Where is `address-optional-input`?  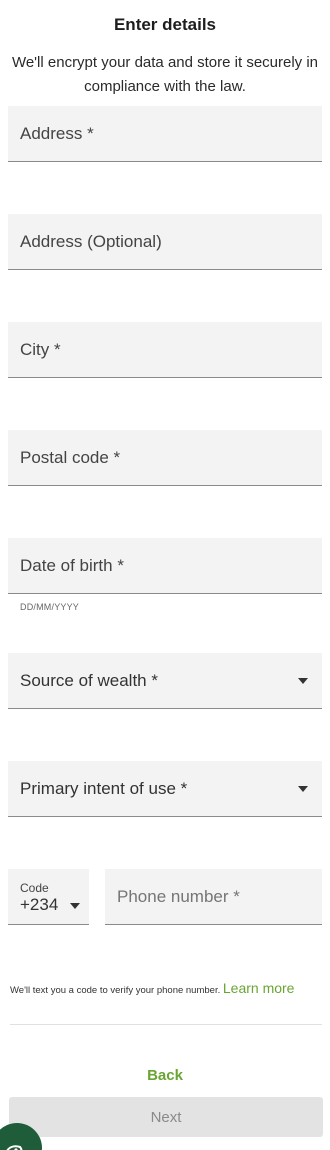 address-optional-input is located at coordinates (165, 241).